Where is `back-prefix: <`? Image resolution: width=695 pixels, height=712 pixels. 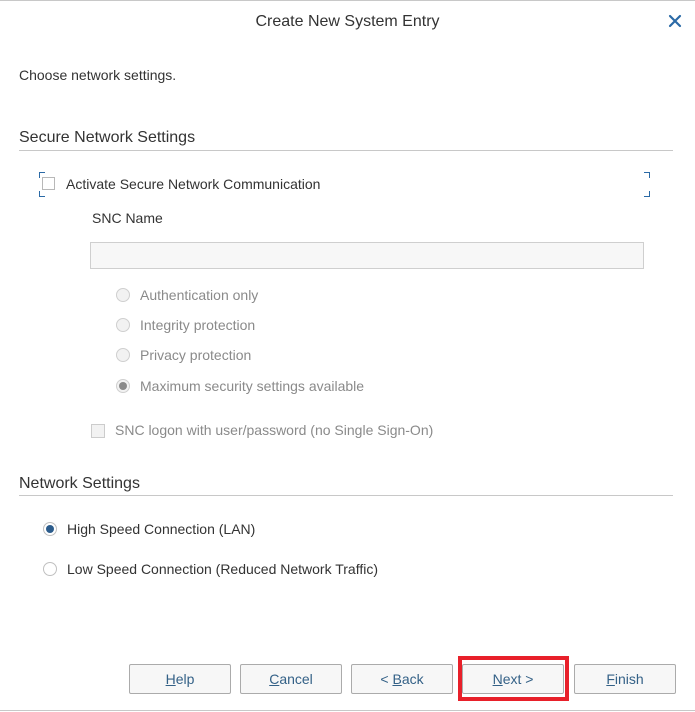
back-prefix: < is located at coordinates (386, 679).